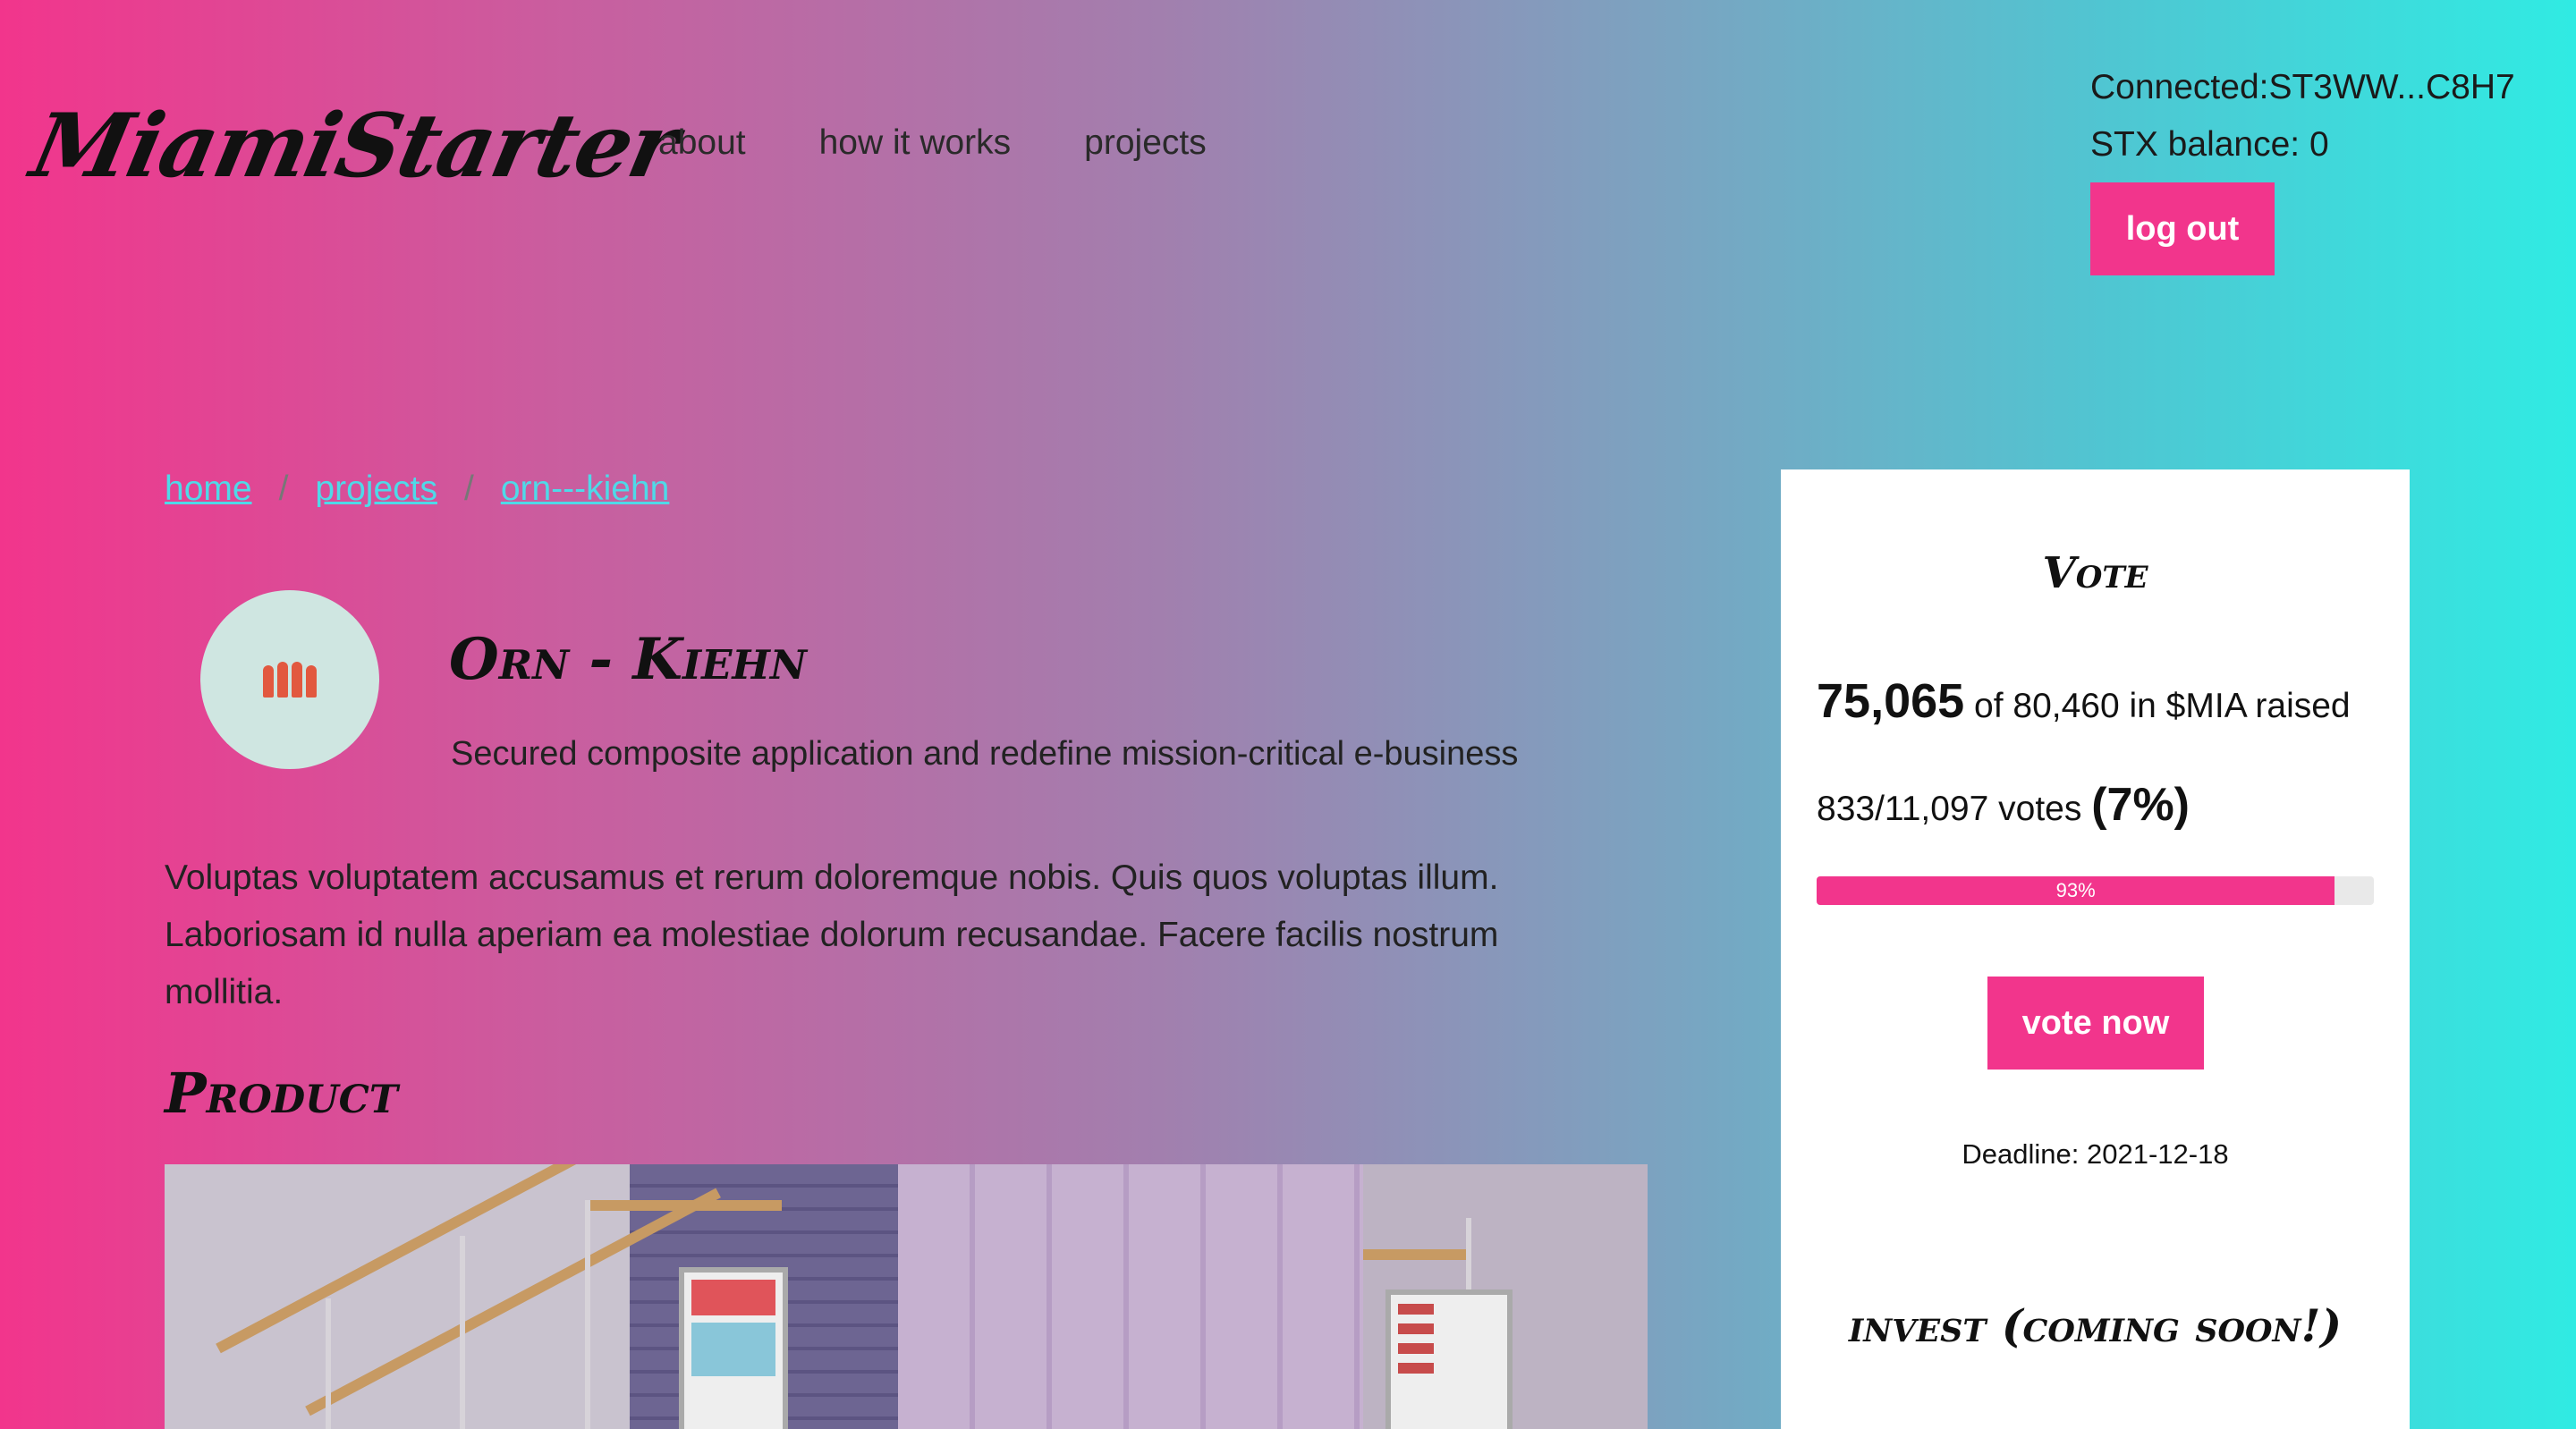  Describe the element at coordinates (2076, 890) in the screenshot. I see `vote-progress-fill: 93%` at that location.